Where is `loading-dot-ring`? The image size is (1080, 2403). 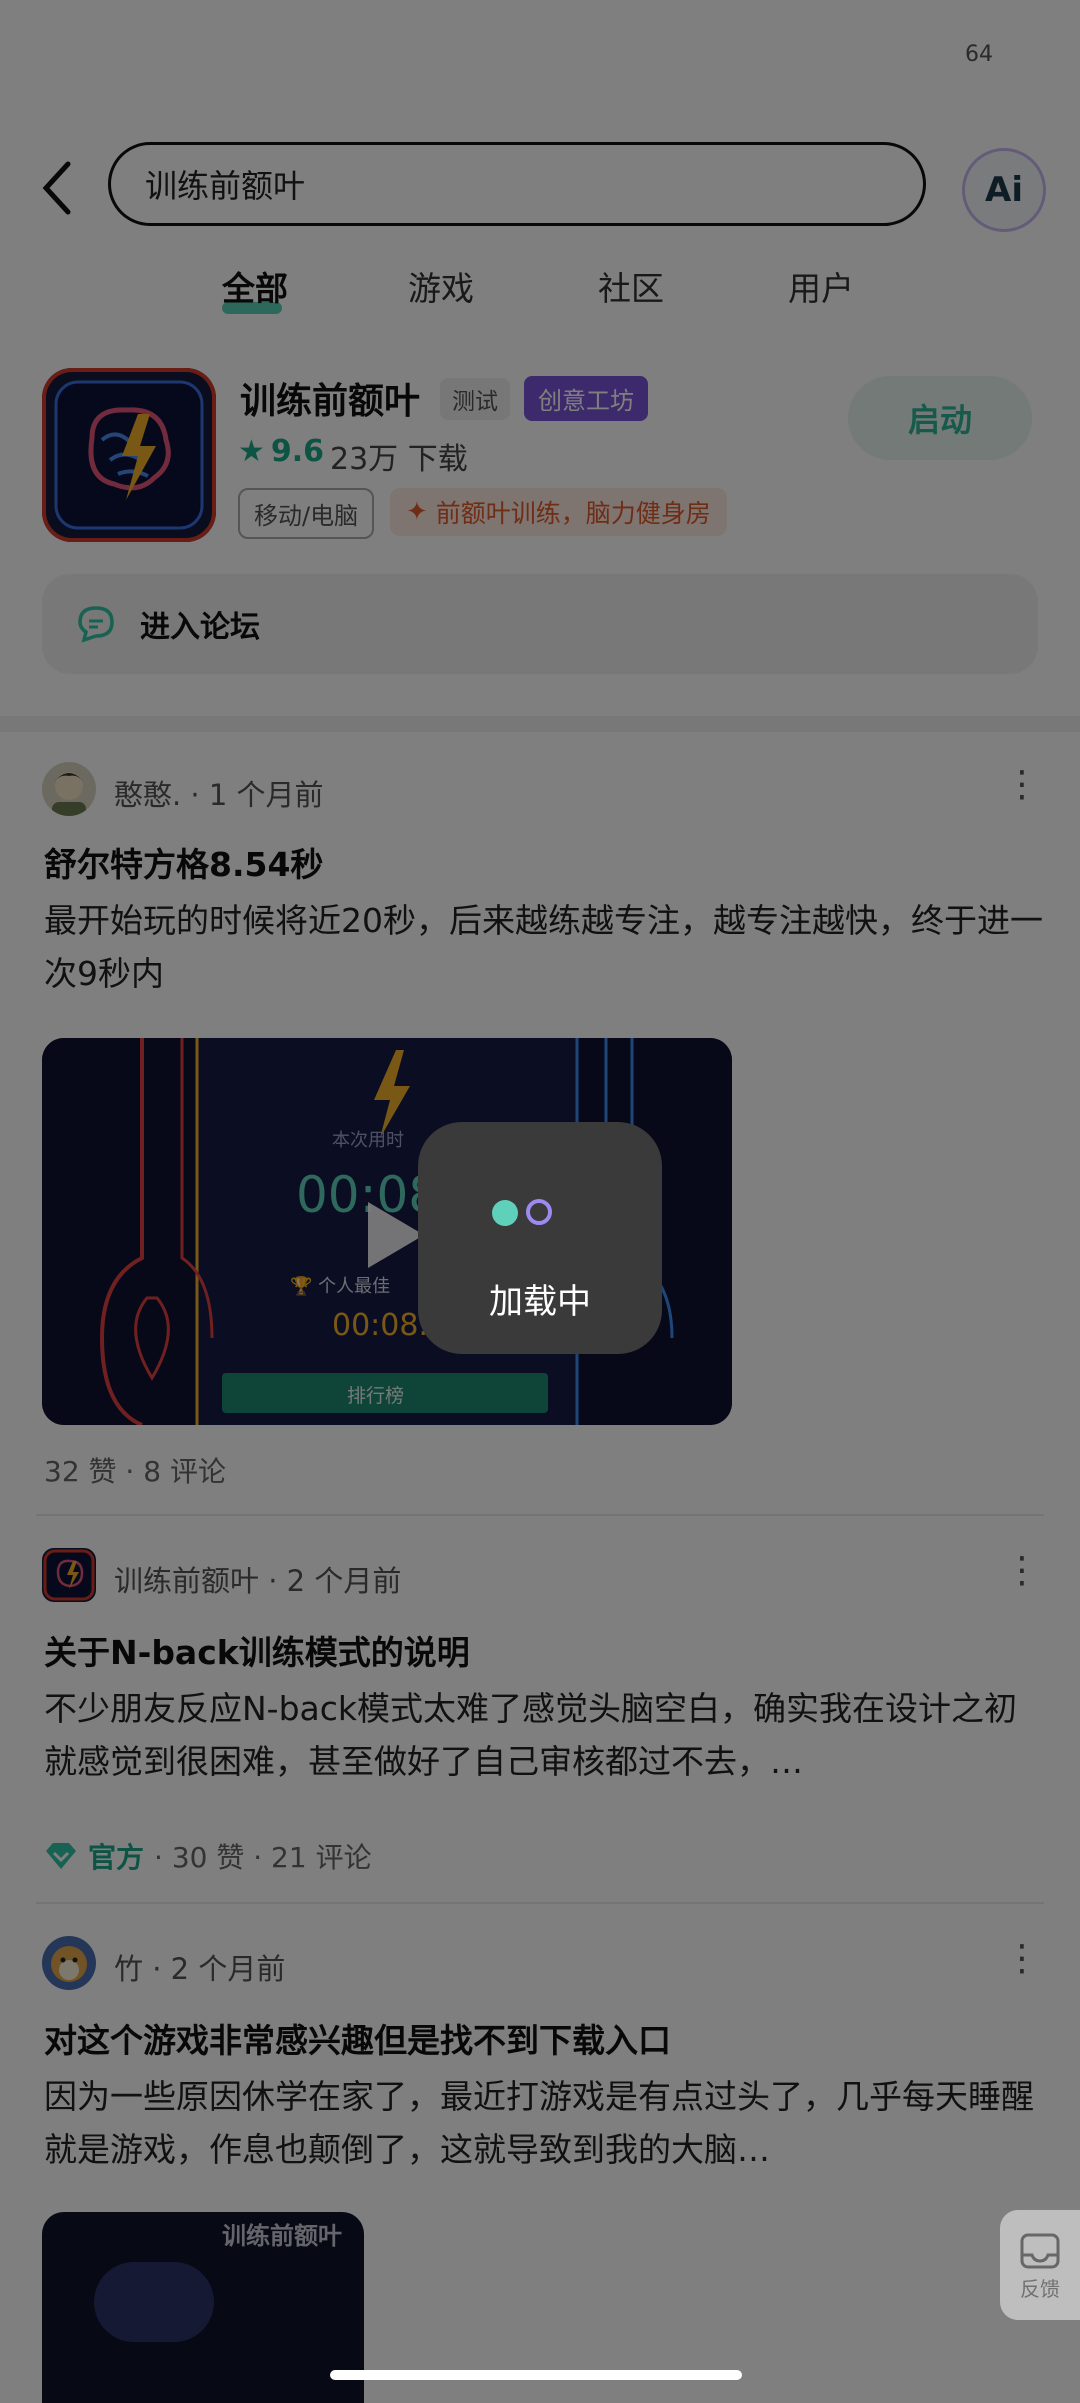 loading-dot-ring is located at coordinates (539, 1212).